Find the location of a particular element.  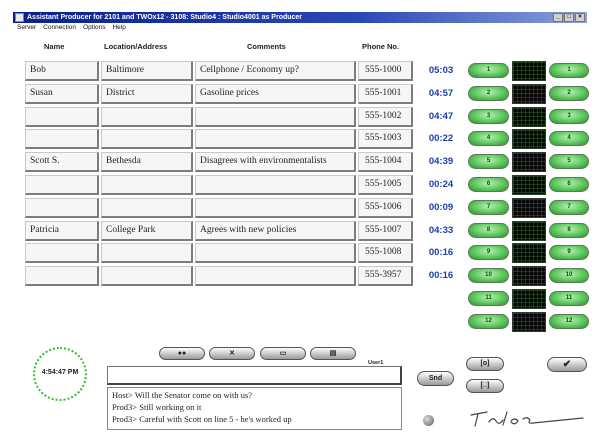

maximize-icon: □ is located at coordinates (569, 17).